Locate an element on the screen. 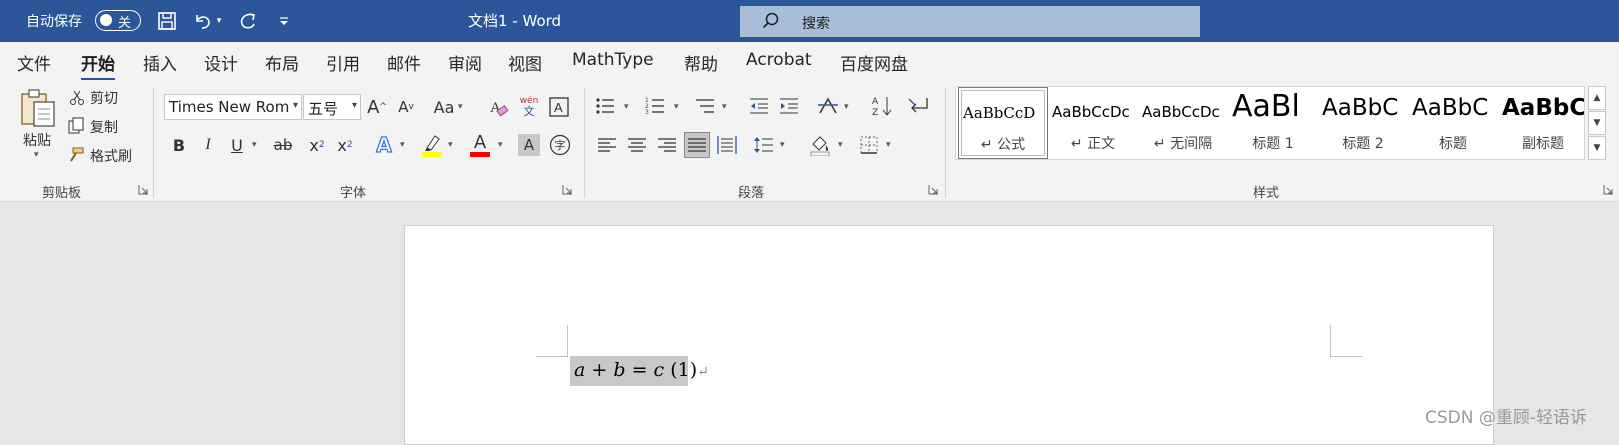  font-color-button: A is located at coordinates (480, 145).